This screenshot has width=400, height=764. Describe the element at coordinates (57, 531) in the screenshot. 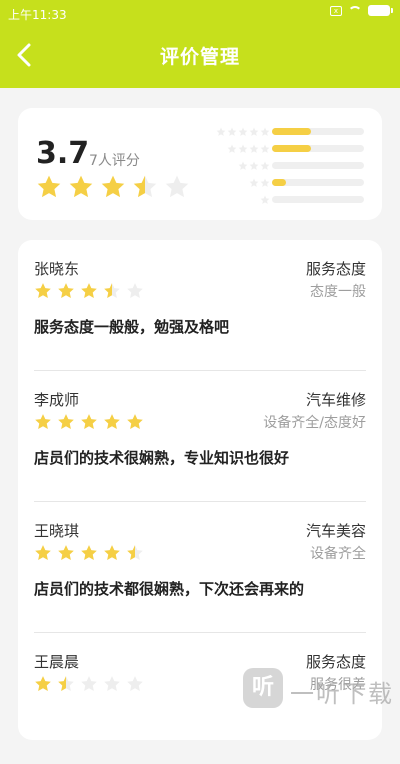

I see `reviewer-name: 王晓琪` at that location.